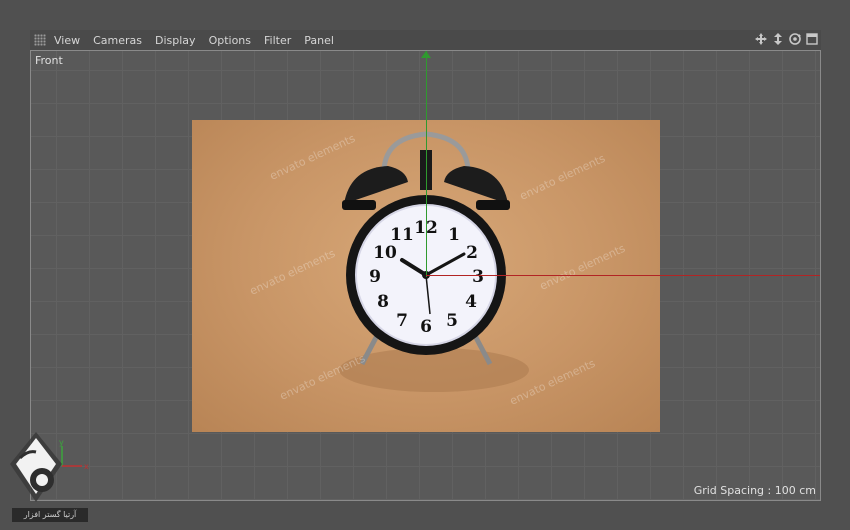 The width and height of the screenshot is (850, 530). Describe the element at coordinates (319, 40) in the screenshot. I see `menu-panel: Panel` at that location.